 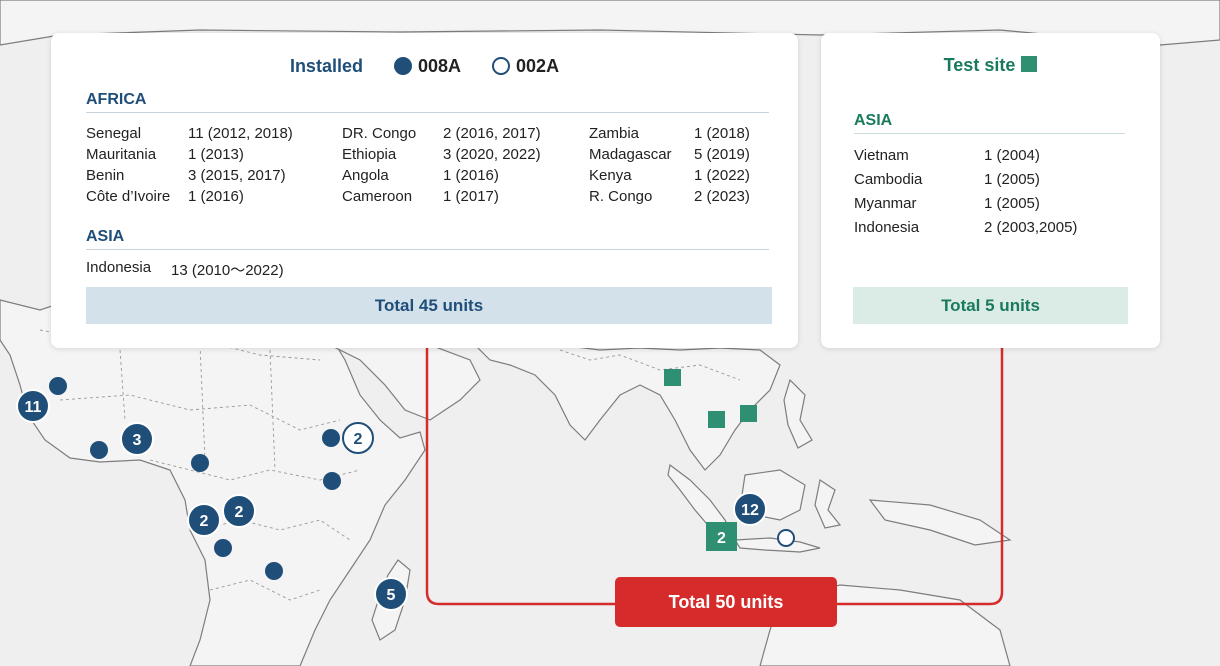 What do you see at coordinates (331, 438) in the screenshot?
I see `marker-ethiopia` at bounding box center [331, 438].